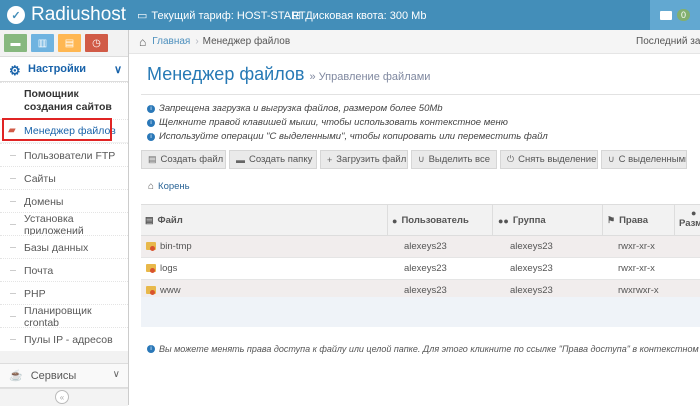 Image resolution: width=700 pixels, height=406 pixels. What do you see at coordinates (638, 290) in the screenshot?
I see `file-permissions: rwxrwxr-x` at bounding box center [638, 290].